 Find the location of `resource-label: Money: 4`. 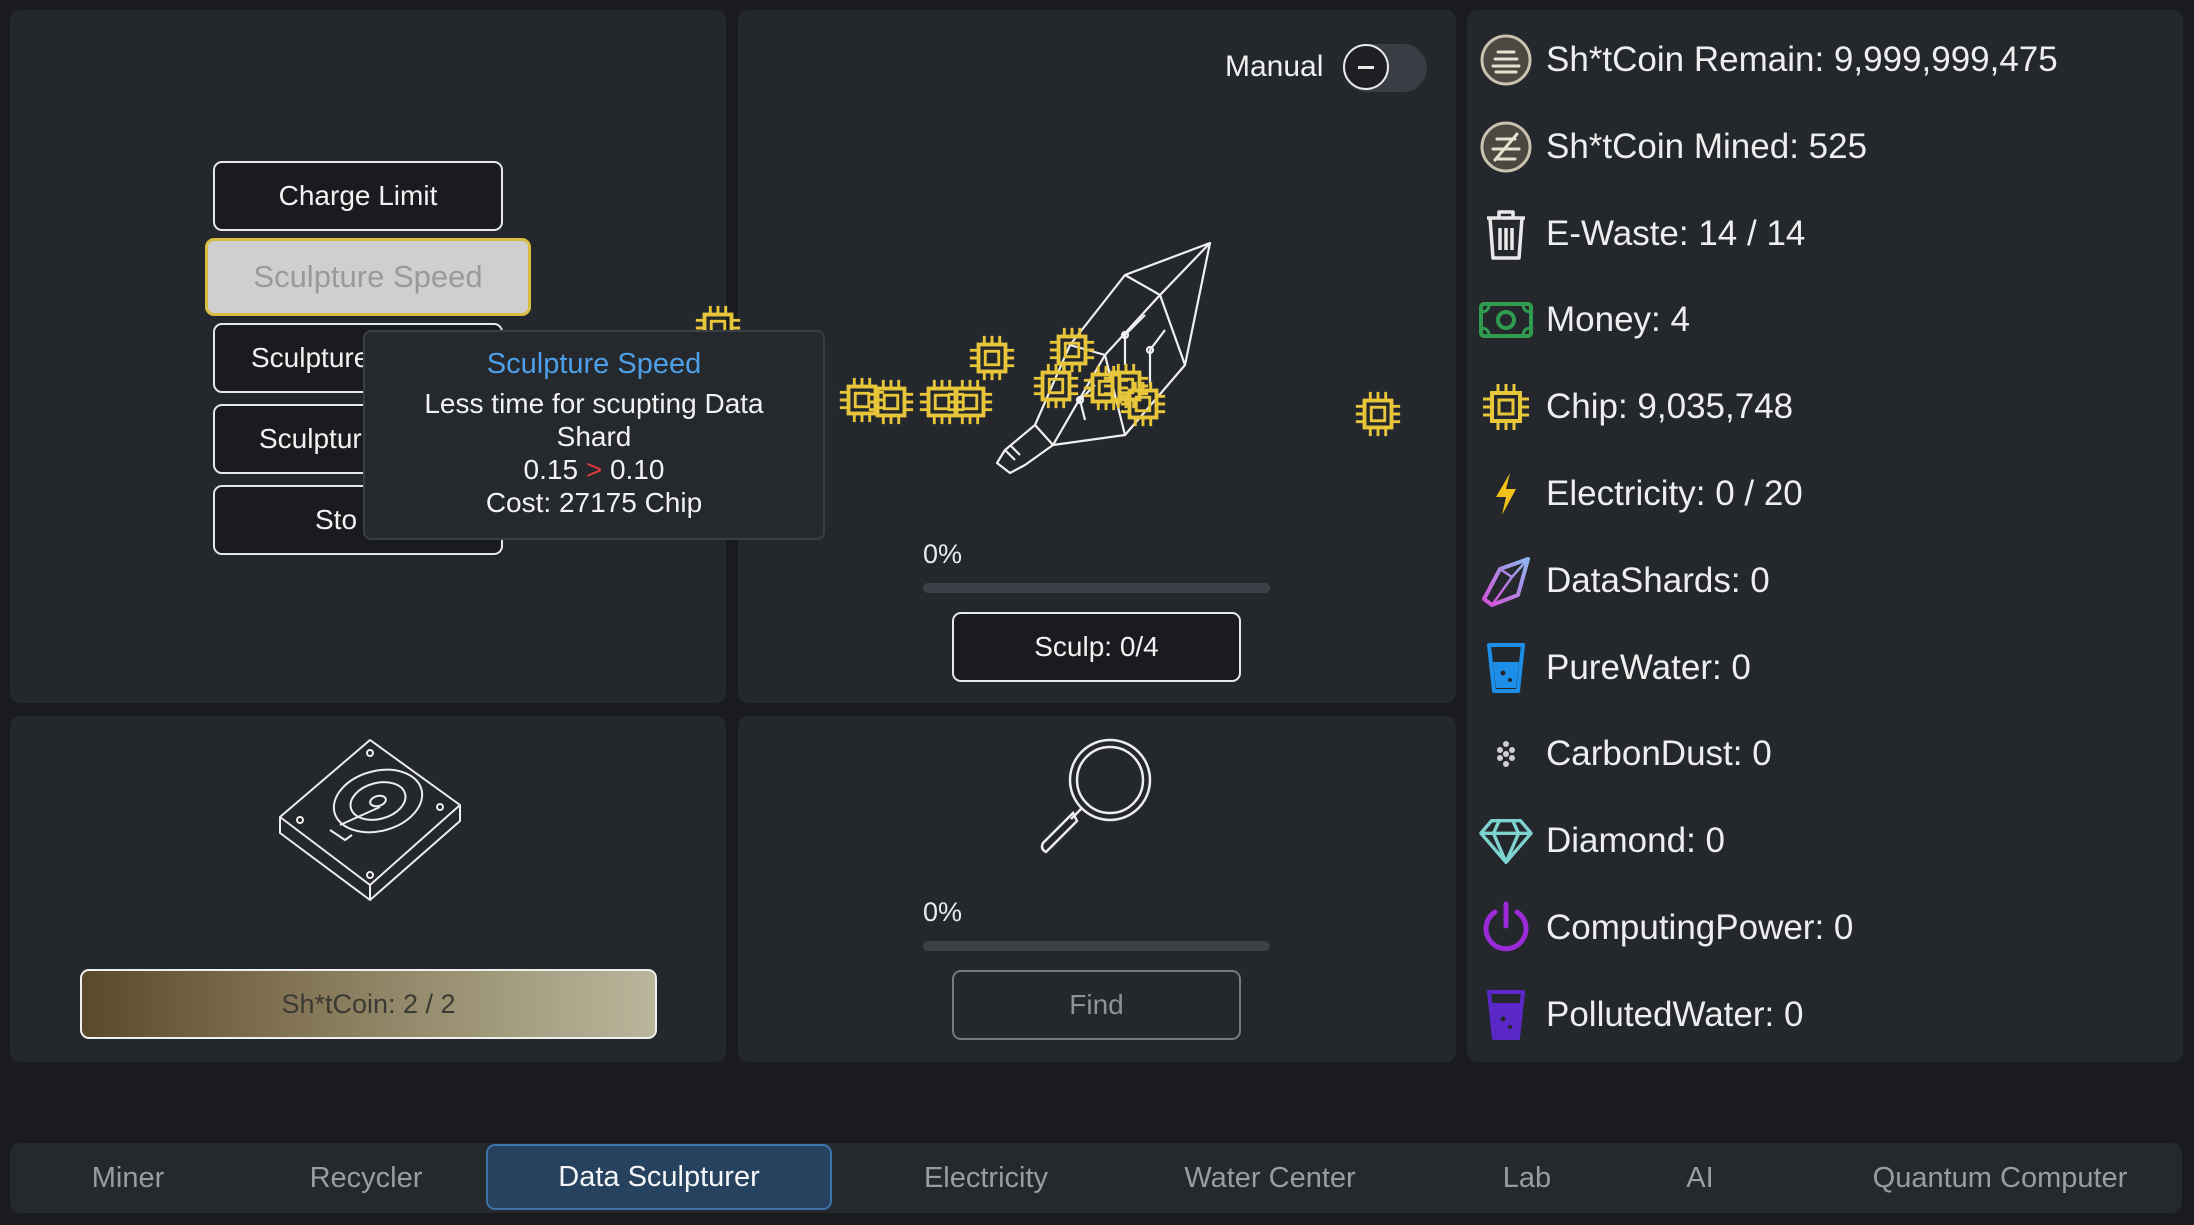

resource-label: Money: 4 is located at coordinates (1618, 320).